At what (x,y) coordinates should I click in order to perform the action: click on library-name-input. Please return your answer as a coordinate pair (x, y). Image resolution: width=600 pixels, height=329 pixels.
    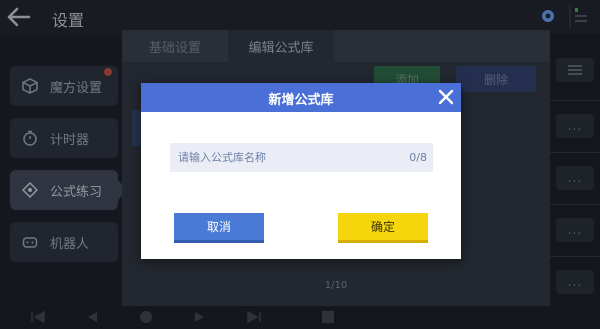
    Looking at the image, I should click on (280, 157).